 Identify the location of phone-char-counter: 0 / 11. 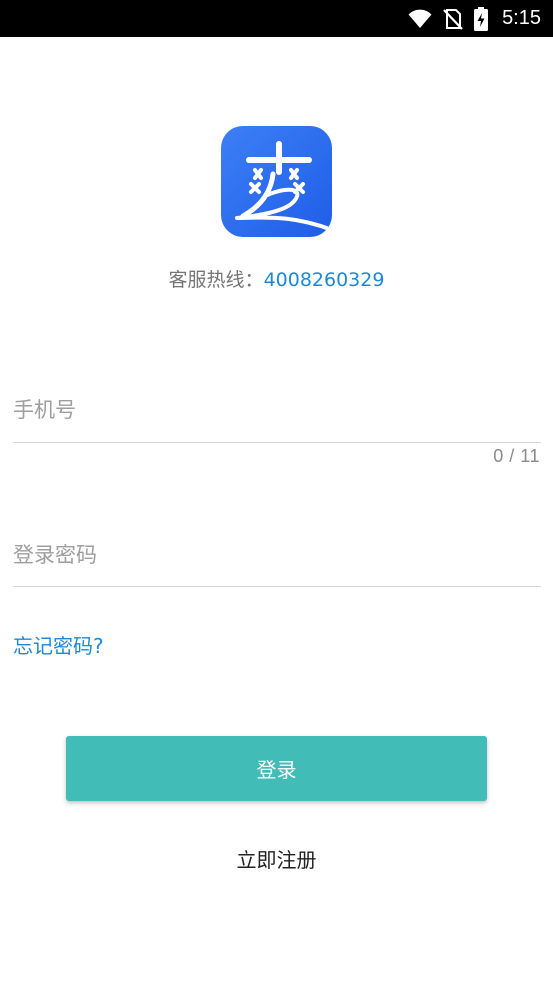
(516, 456).